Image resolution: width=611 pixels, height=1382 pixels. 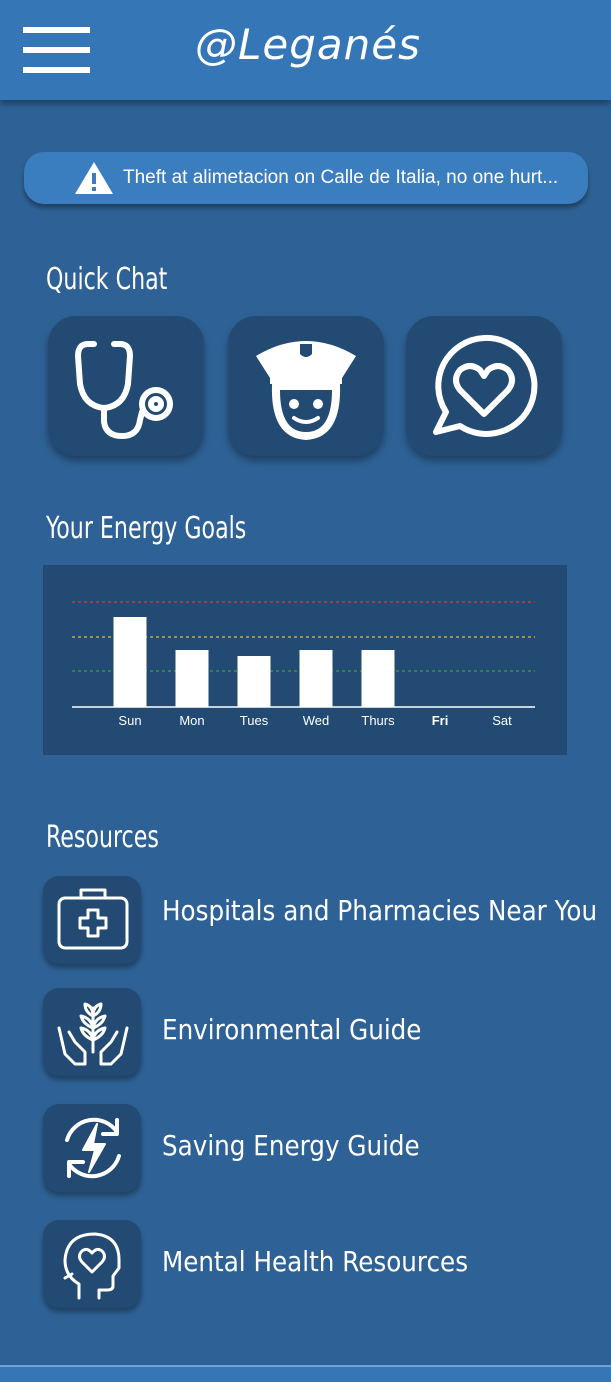 I want to click on quick-chat-title: Quick Chat, so click(x=107, y=279).